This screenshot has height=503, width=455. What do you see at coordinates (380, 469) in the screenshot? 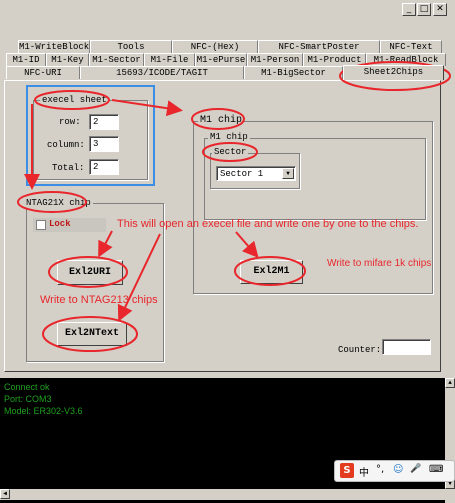
I see `punctuation-icon: °,` at bounding box center [380, 469].